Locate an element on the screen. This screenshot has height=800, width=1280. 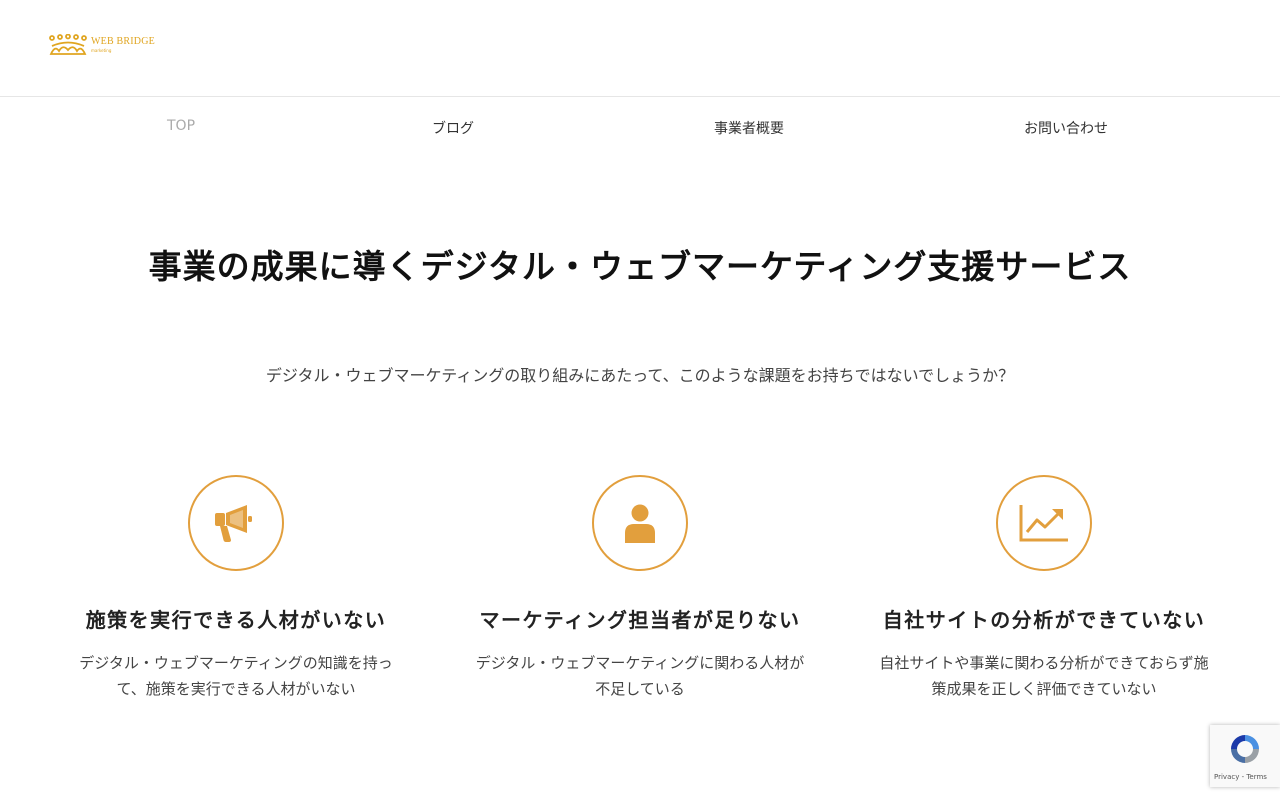
feature-title: 施策を実行できる人材がいない is located at coordinates (236, 620).